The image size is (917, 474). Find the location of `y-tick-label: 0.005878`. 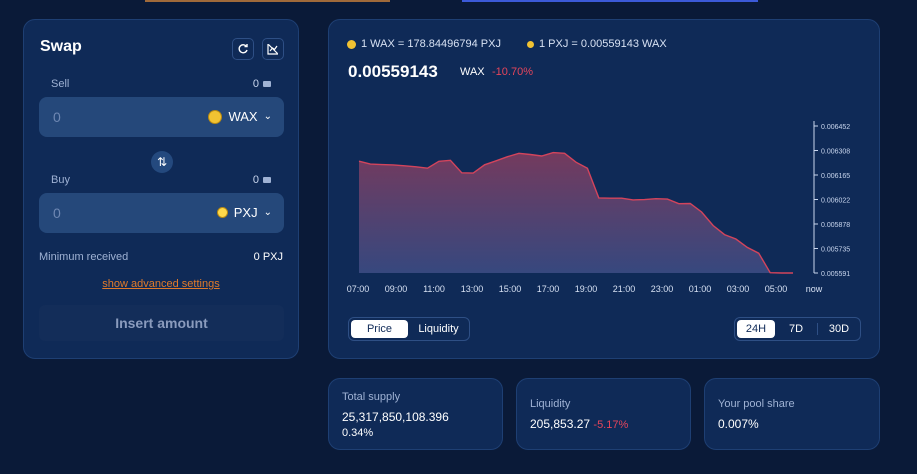

y-tick-label: 0.005878 is located at coordinates (835, 225).